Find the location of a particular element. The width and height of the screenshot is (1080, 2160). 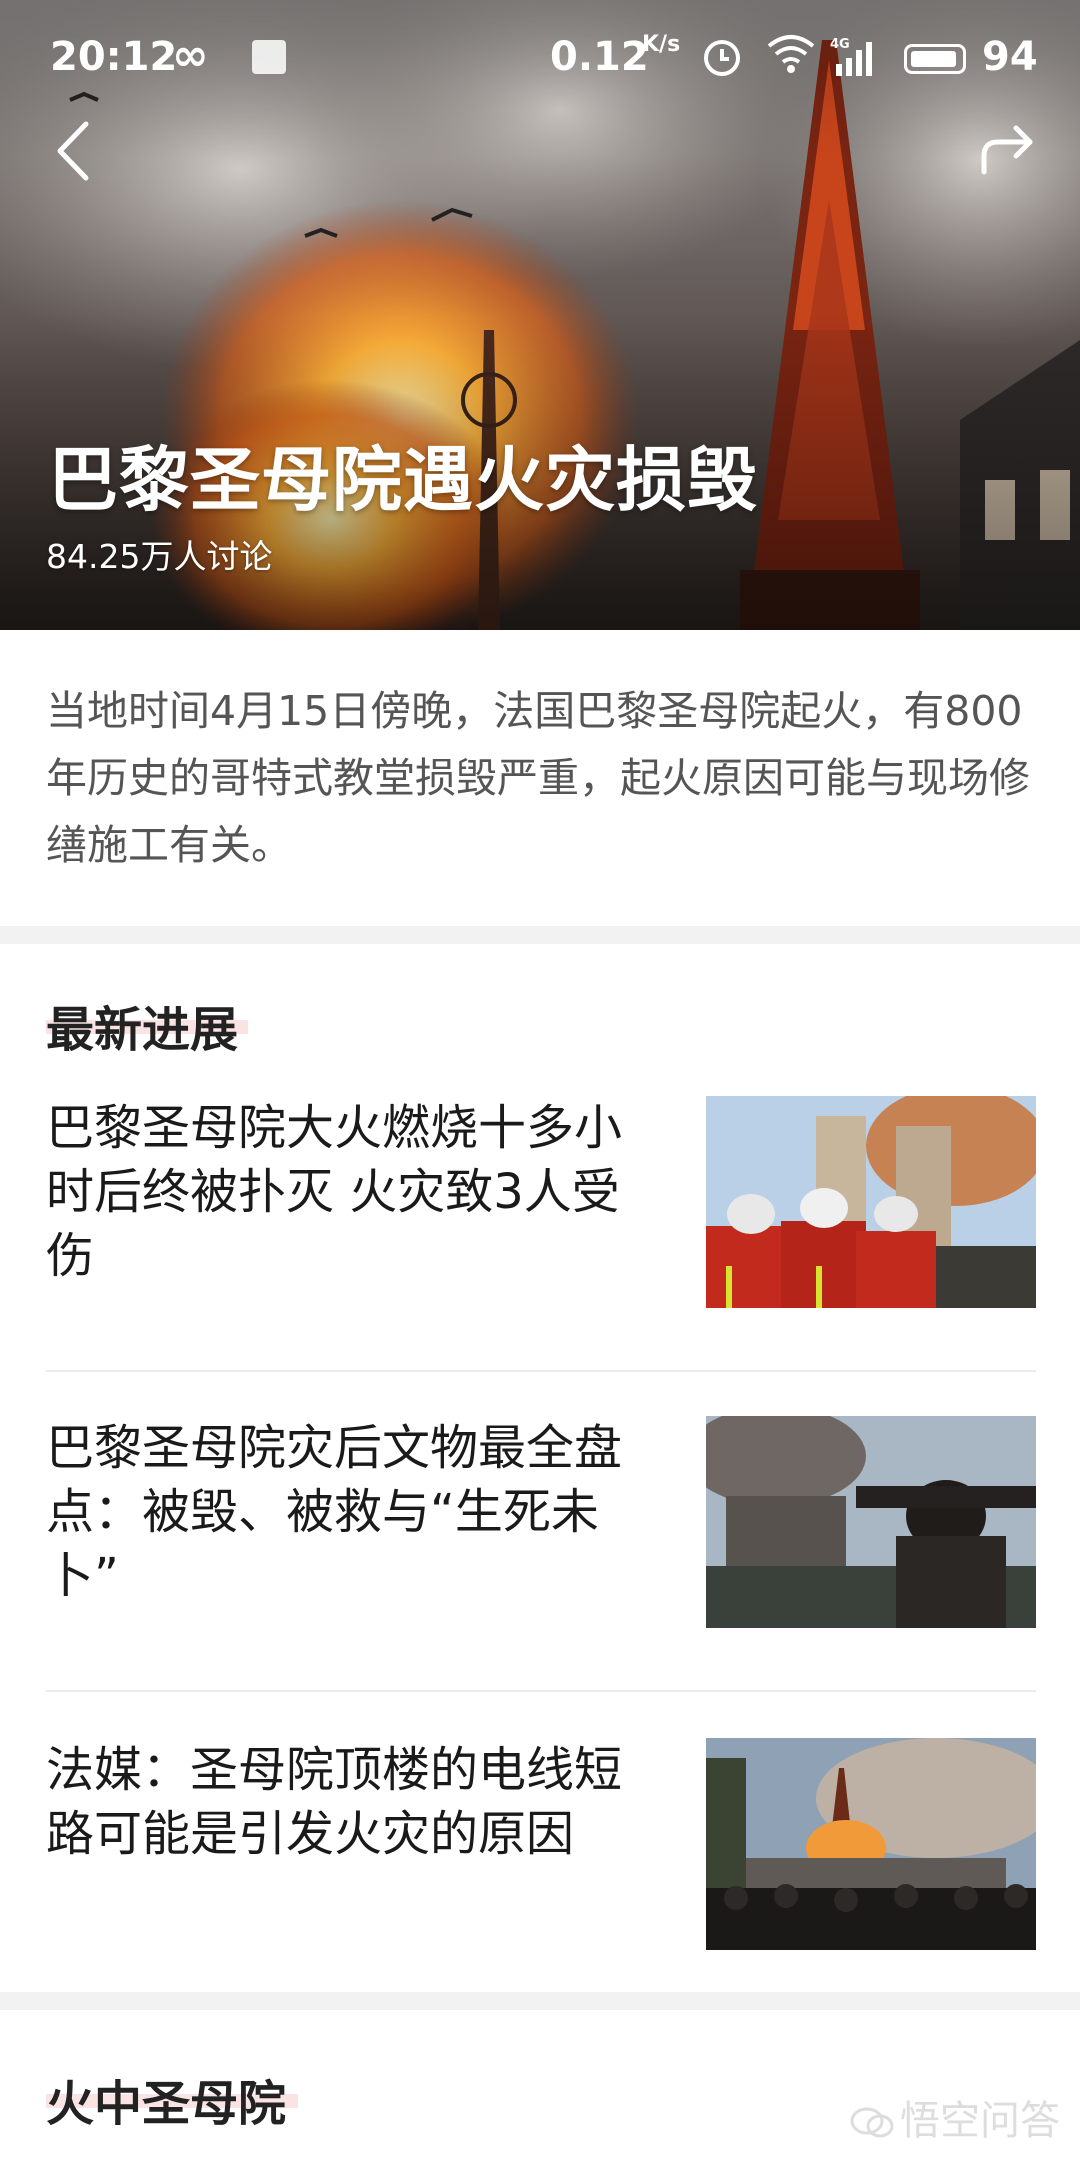

news-thumbnail-onlooker is located at coordinates (871, 1522).